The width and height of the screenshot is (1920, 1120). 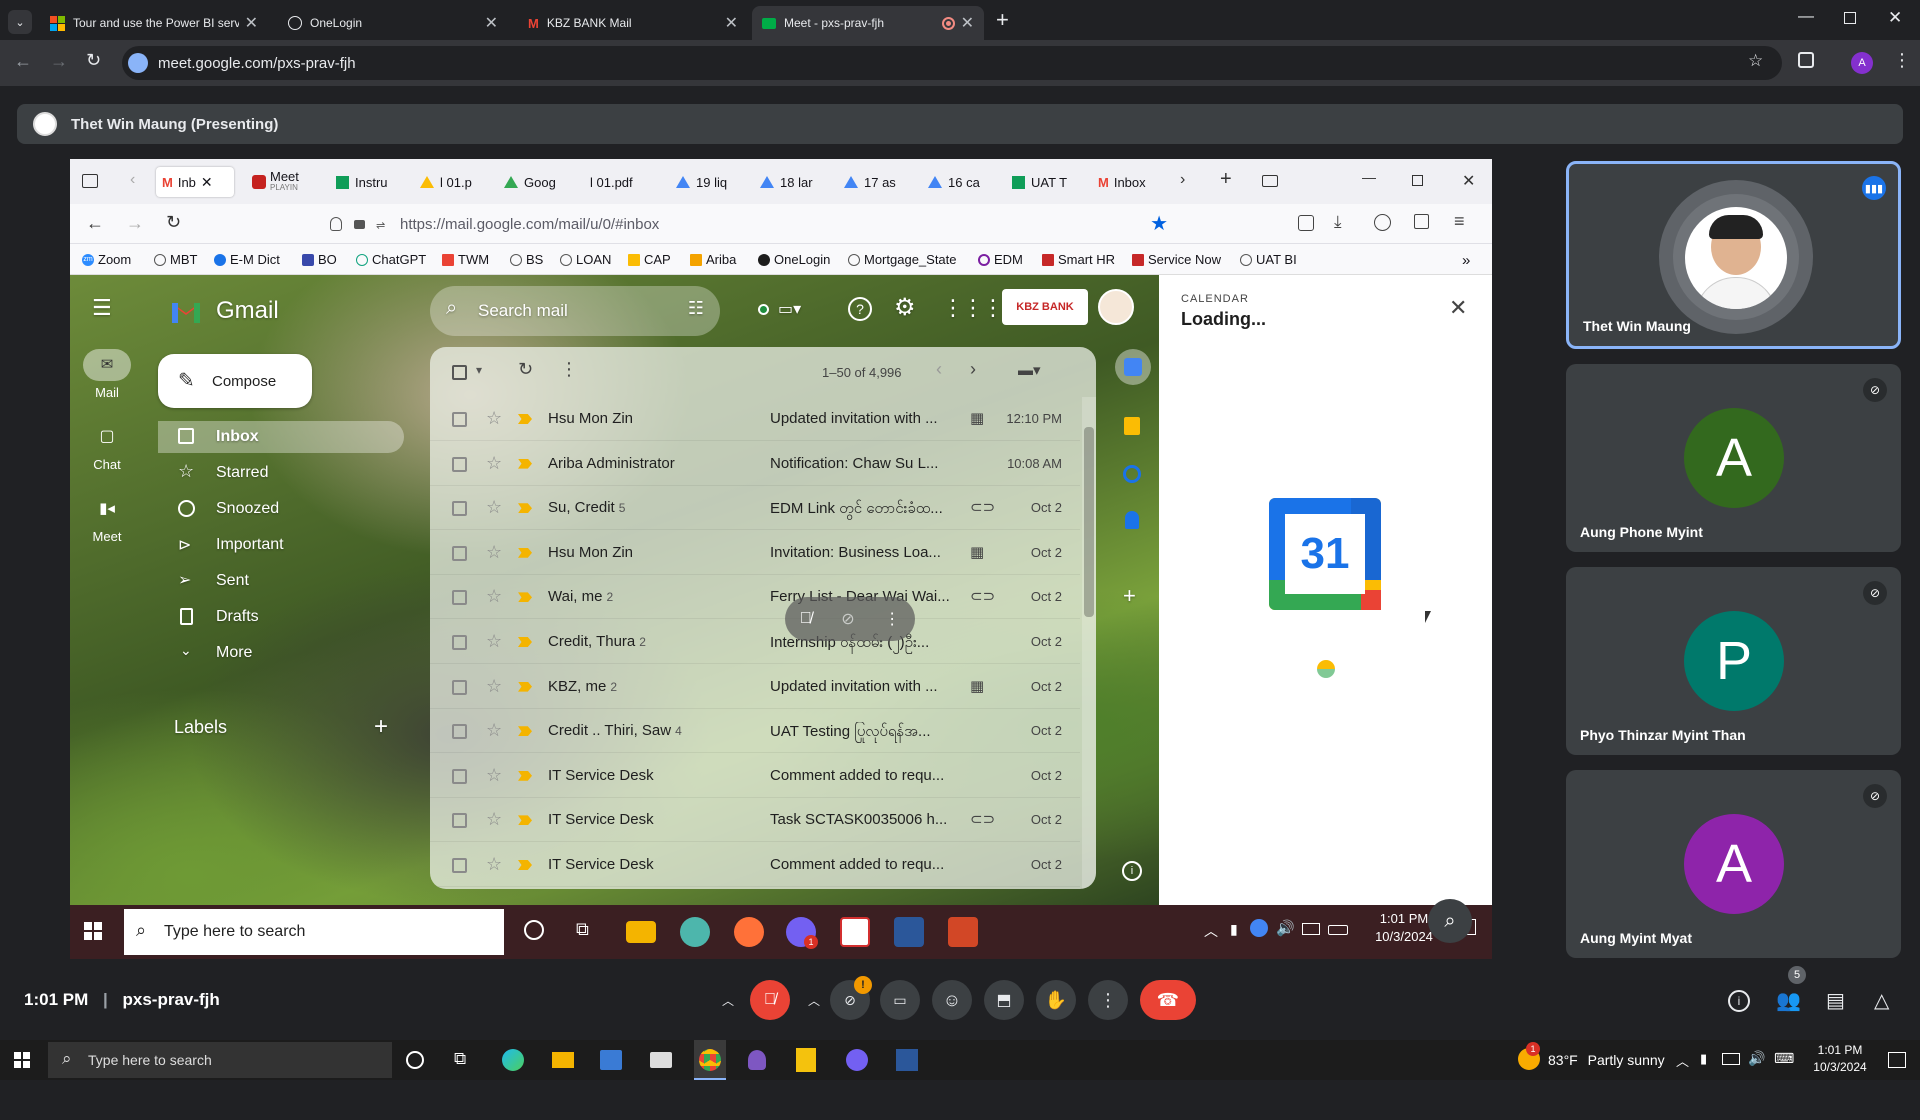 I want to click on edge-icon, so click(x=513, y=1060).